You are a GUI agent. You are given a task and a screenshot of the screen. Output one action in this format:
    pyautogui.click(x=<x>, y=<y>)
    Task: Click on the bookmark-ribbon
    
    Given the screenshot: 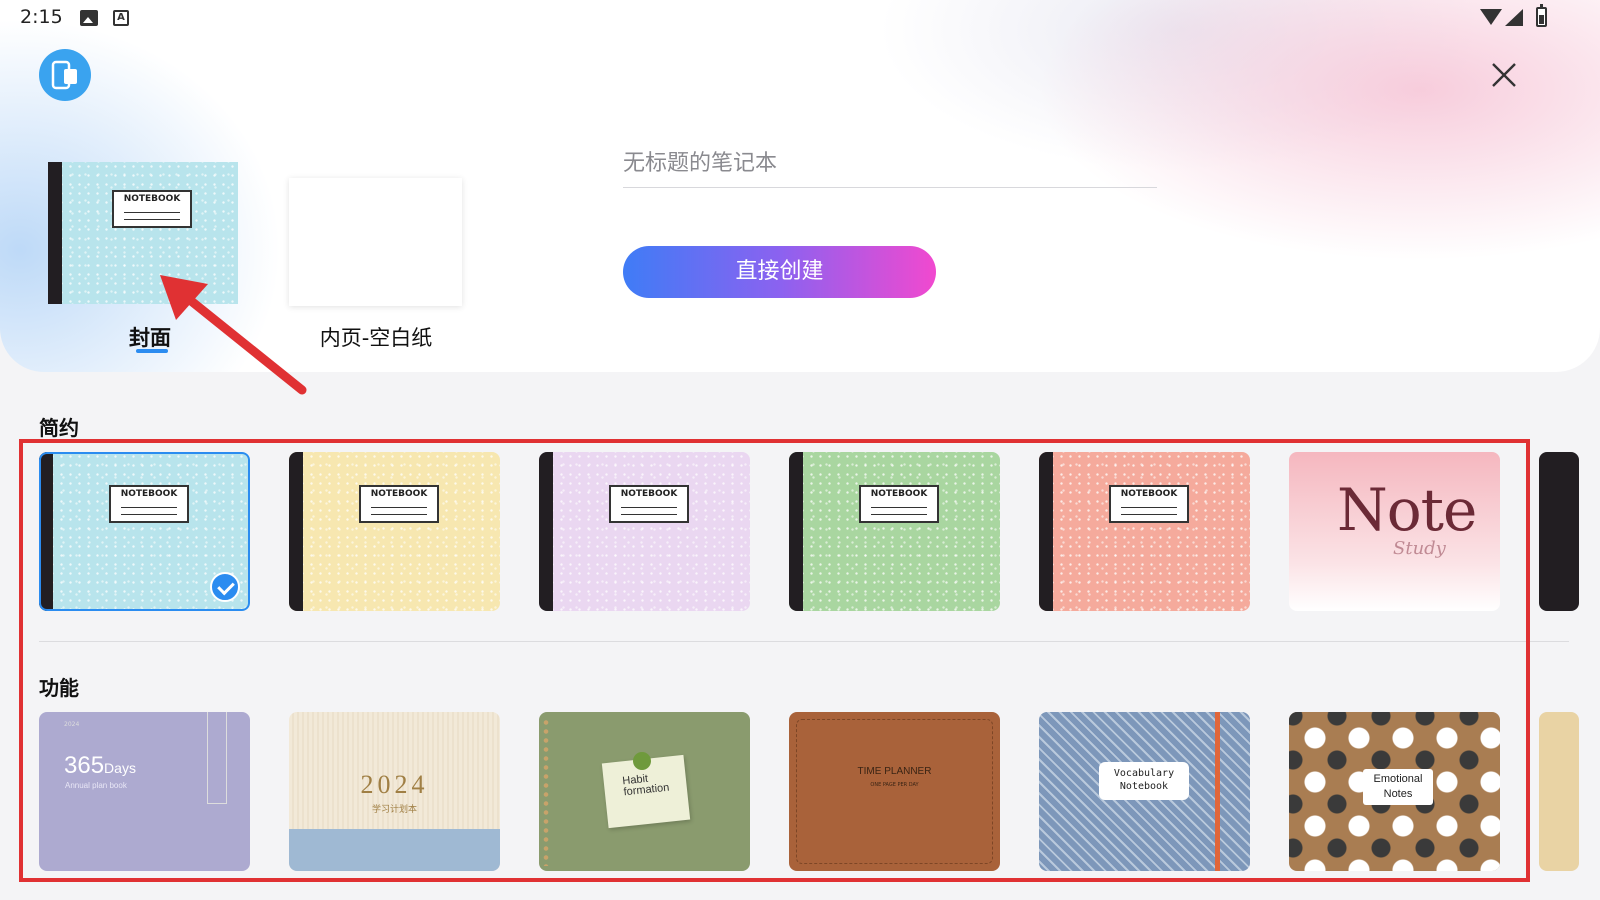 What is the action you would take?
    pyautogui.click(x=217, y=758)
    